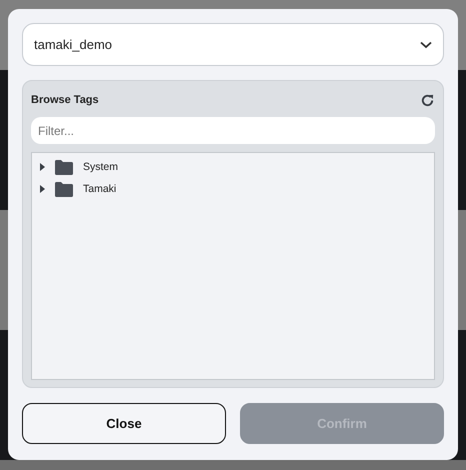 The image size is (466, 470). What do you see at coordinates (124, 423) in the screenshot?
I see `dialog-button: Close` at bounding box center [124, 423].